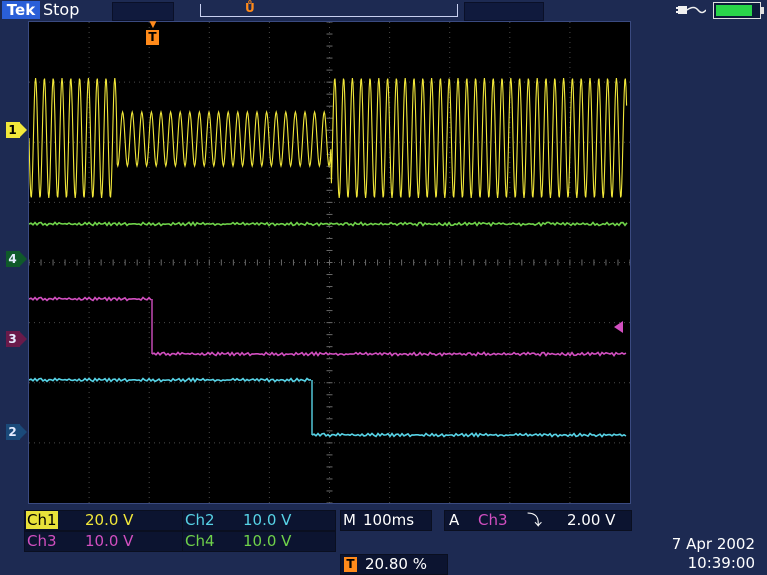 Image resolution: width=767 pixels, height=575 pixels. I want to click on trigger-level-marker, so click(618, 327).